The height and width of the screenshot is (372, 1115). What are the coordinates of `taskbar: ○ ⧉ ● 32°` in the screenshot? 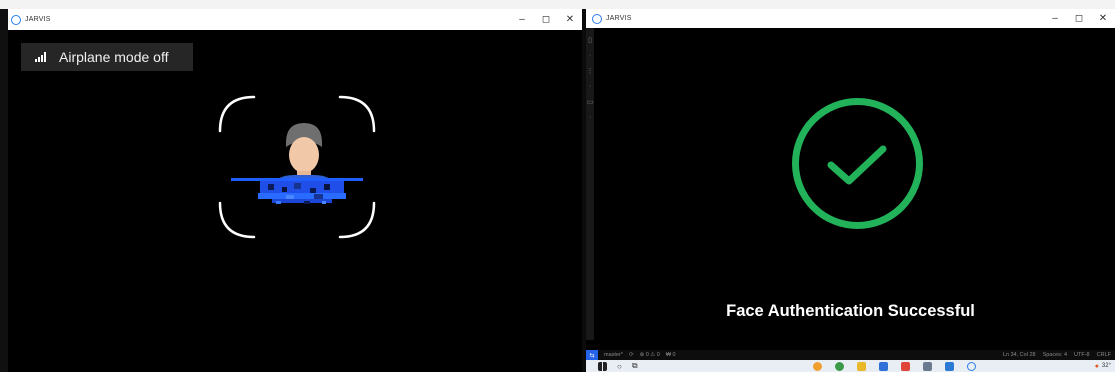 It's located at (850, 366).